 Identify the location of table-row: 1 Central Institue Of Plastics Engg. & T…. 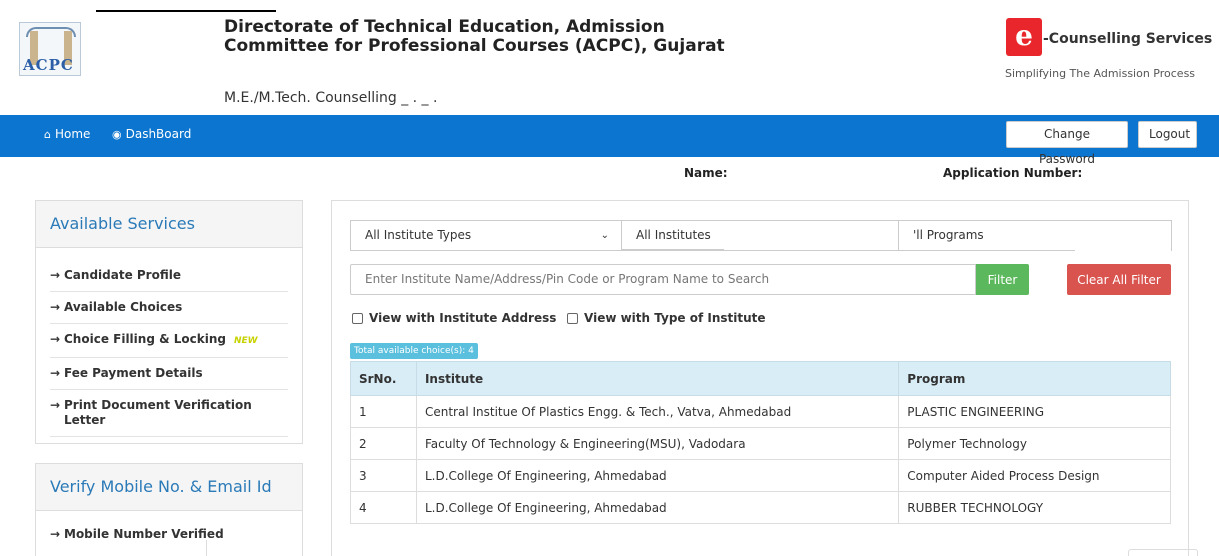
(760, 411).